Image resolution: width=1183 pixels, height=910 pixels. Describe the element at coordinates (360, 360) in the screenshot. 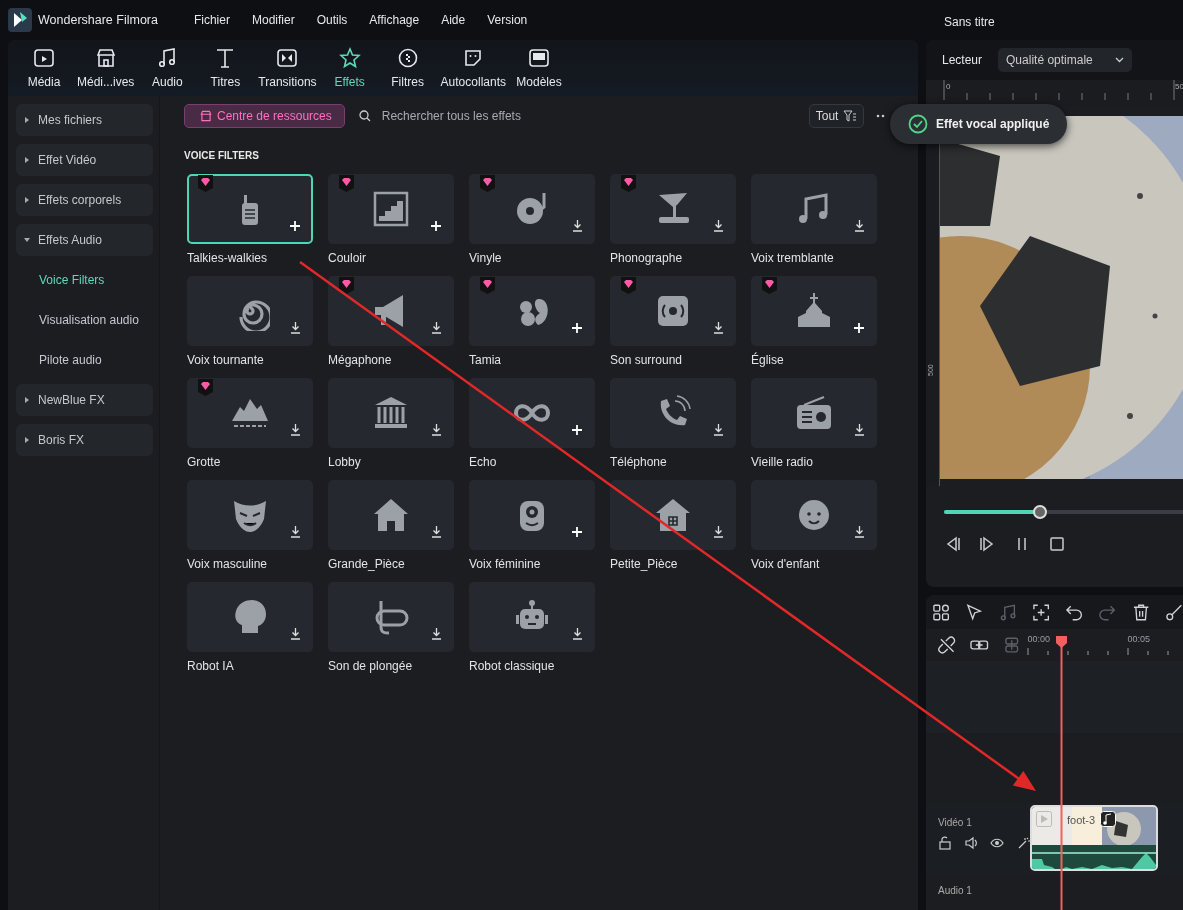

I see `effect-name: Mégaphone` at that location.